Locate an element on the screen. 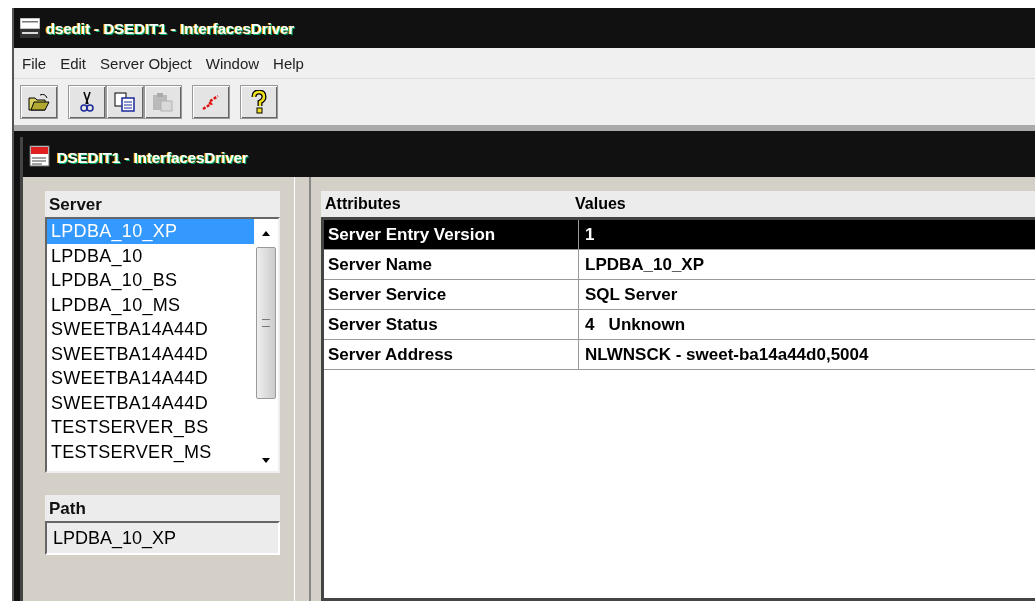 This screenshot has width=1035, height=601. server-list: LPDBA_10_XP LPDBA_10 LPDBA_10_BS LPDBA_10_MS SWEETBA14A44D SWEETBA14A44D SWEETBA14A44D SWEETBA14A44D TESTSERVER_BS TESTSERVER_MS is located at coordinates (162, 345).